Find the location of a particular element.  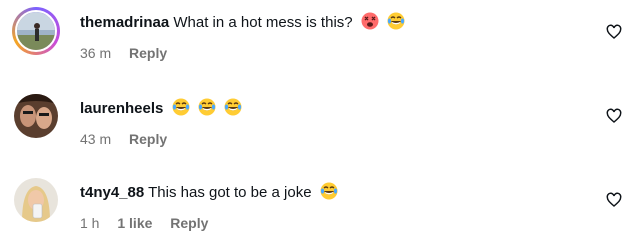

like-count: 1 like is located at coordinates (134, 223).